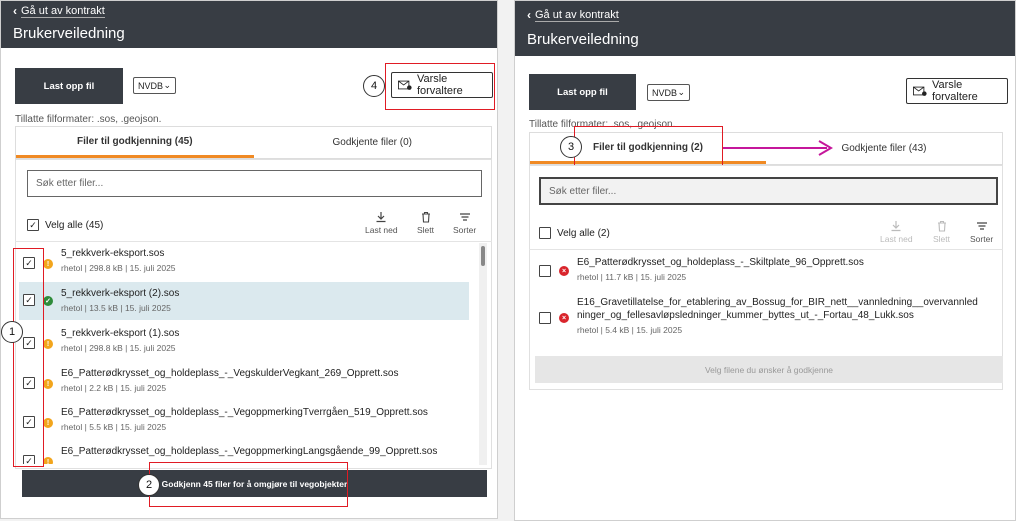 The height and width of the screenshot is (521, 1016). Describe the element at coordinates (114, 388) in the screenshot. I see `file-meta: rhetol | 2.2 kB | 15. juli 2025` at that location.